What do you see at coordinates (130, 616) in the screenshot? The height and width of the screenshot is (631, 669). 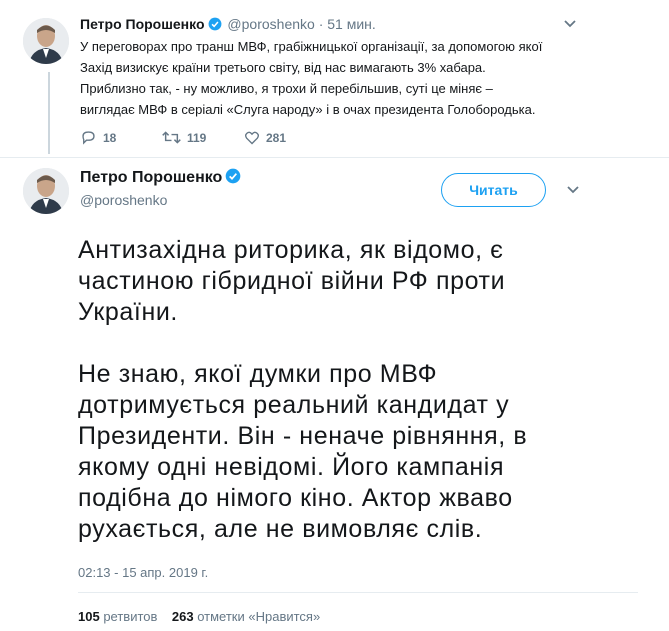 I see `retweet-stat-label: ретвитов` at bounding box center [130, 616].